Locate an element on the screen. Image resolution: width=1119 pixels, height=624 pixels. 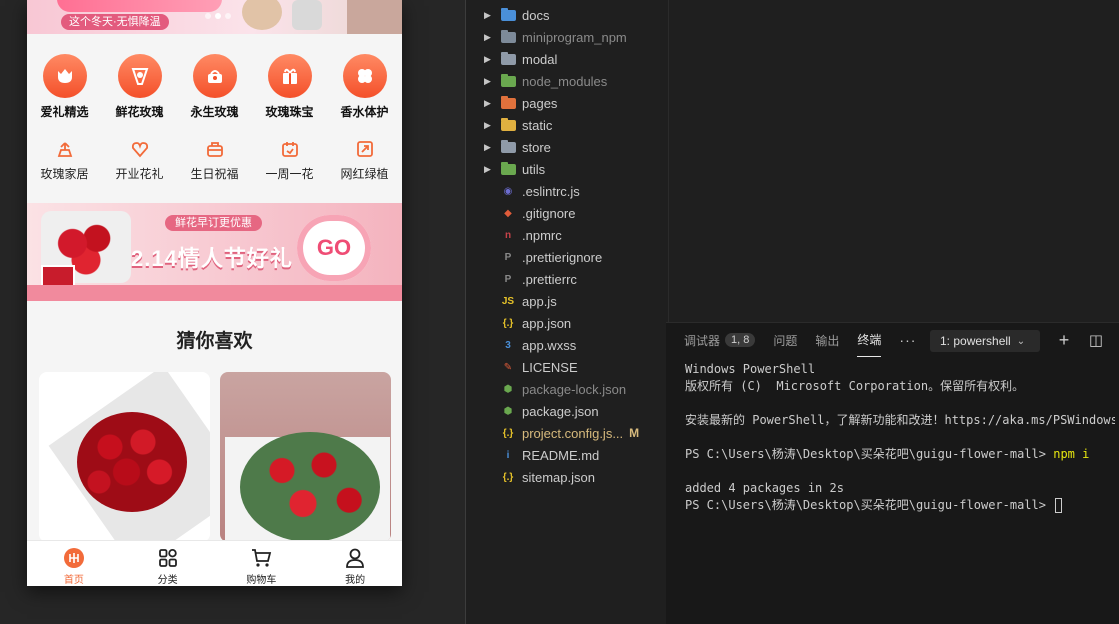
sub-categories: 玫瑰家居 开业花礼 生日祝福 一周一花 网红绿植 is located at coordinates (214, 158).